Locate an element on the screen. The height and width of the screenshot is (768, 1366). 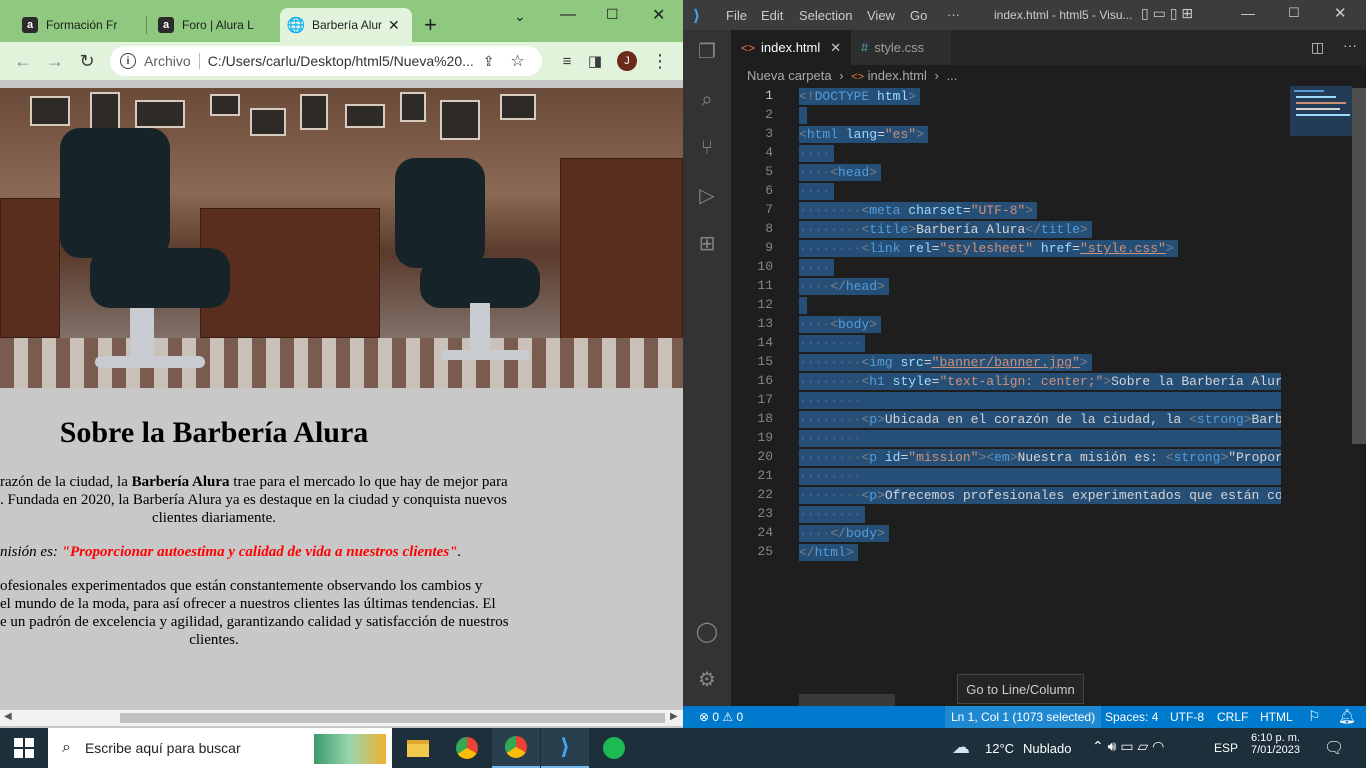
encoding: UTF-8 is located at coordinates (1187, 717).